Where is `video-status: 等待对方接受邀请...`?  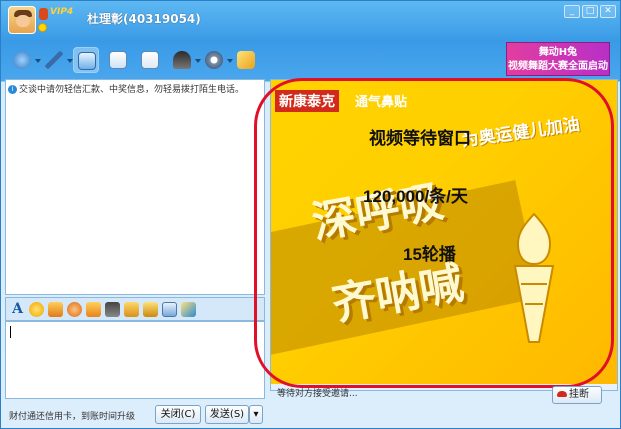 video-status: 等待对方接受邀请... is located at coordinates (317, 394).